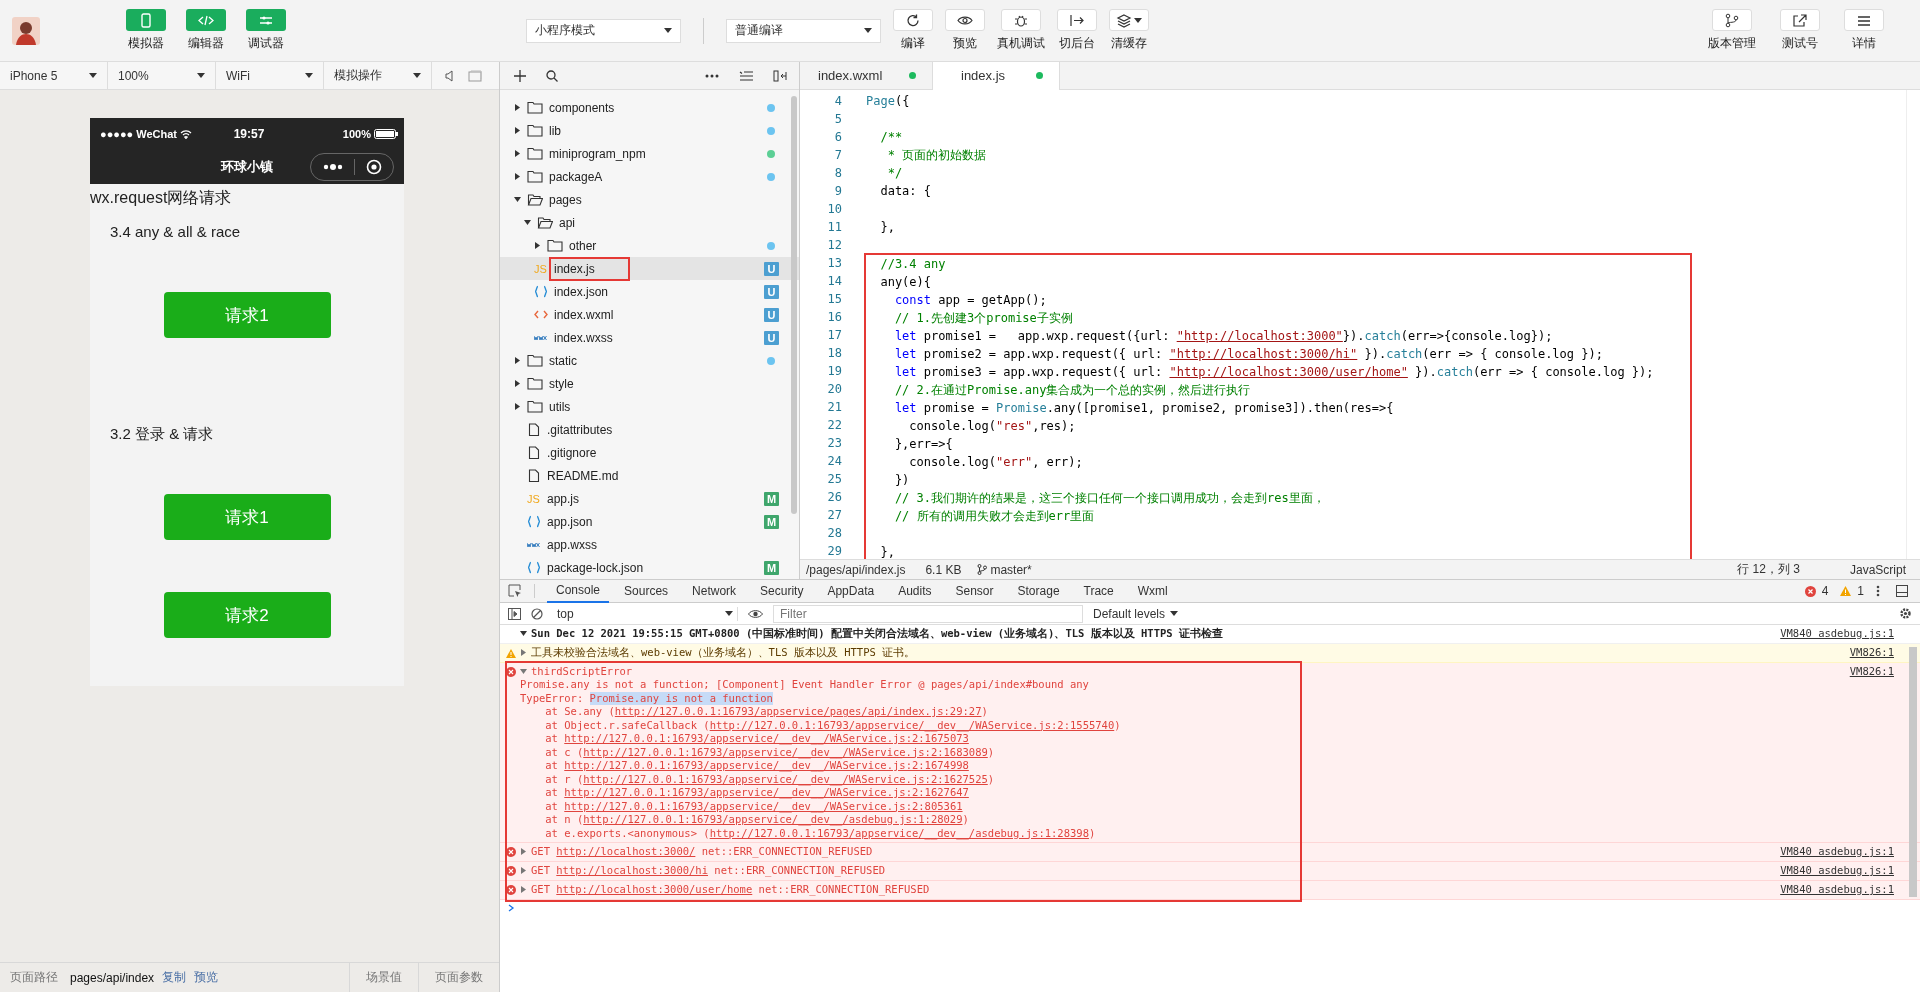 This screenshot has height=992, width=1920. I want to click on devtools-tab: AppData, so click(851, 591).